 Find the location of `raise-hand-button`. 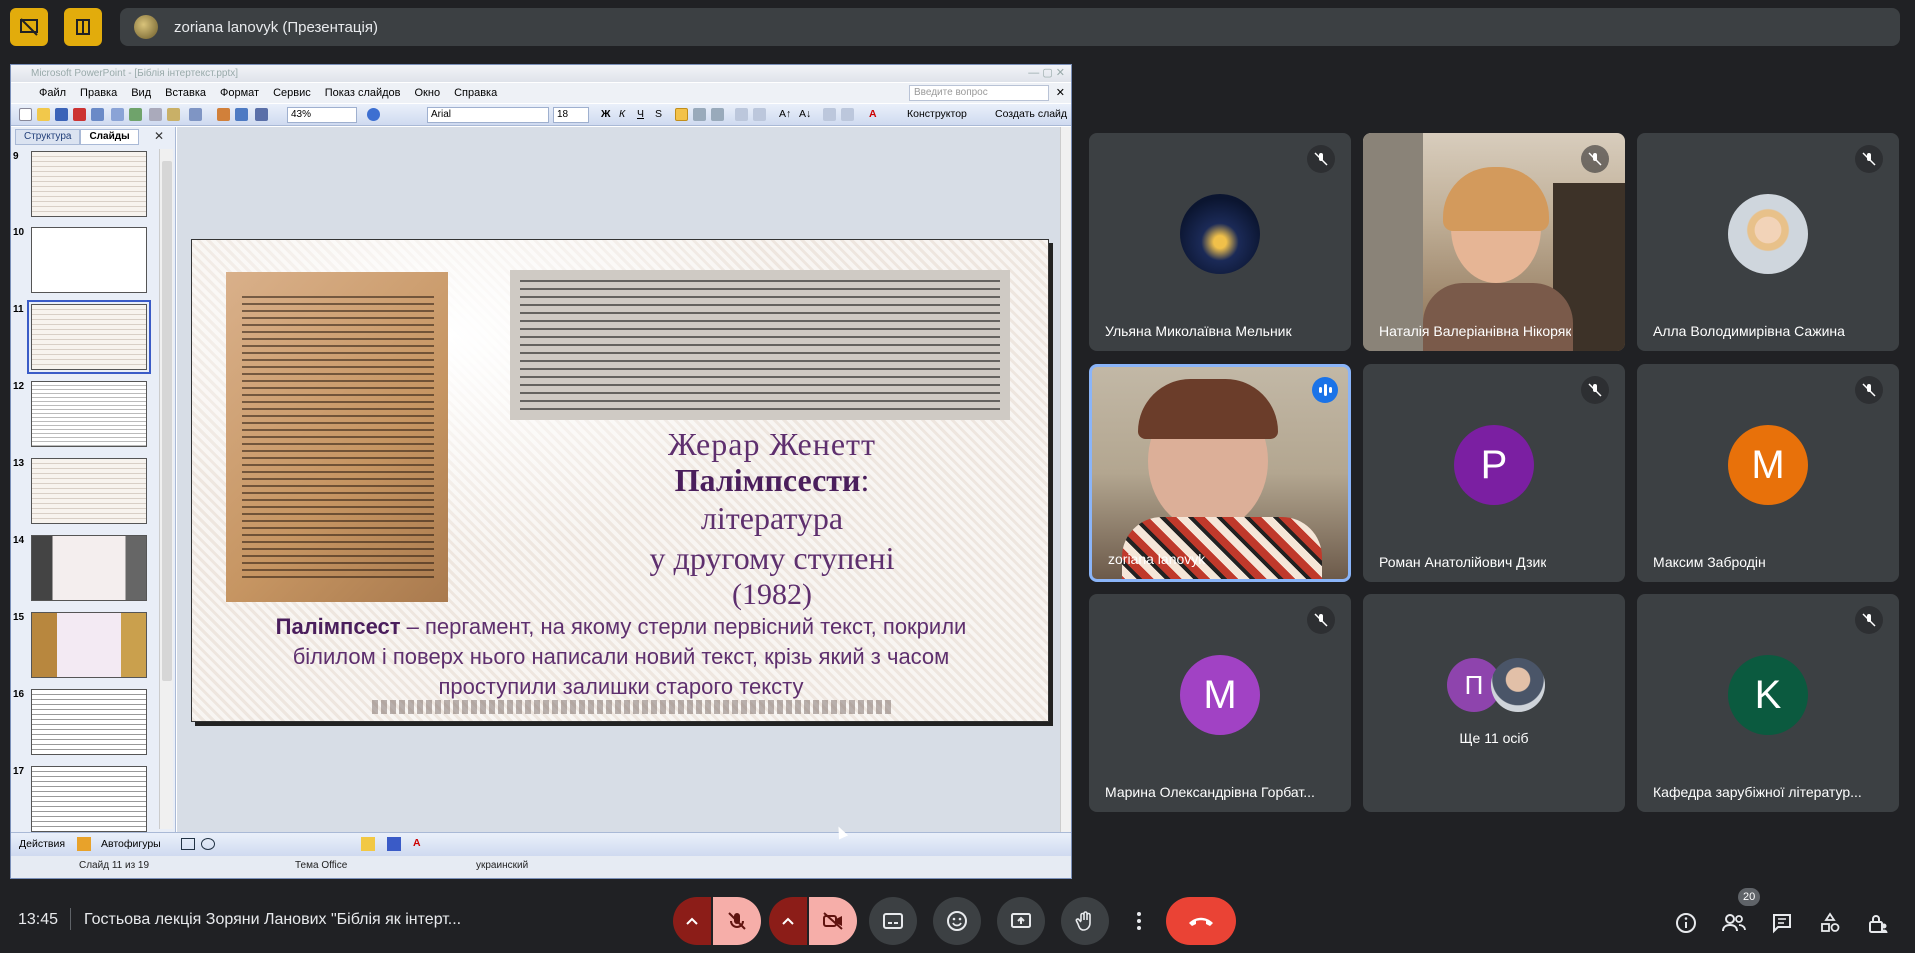

raise-hand-button is located at coordinates (1085, 921).